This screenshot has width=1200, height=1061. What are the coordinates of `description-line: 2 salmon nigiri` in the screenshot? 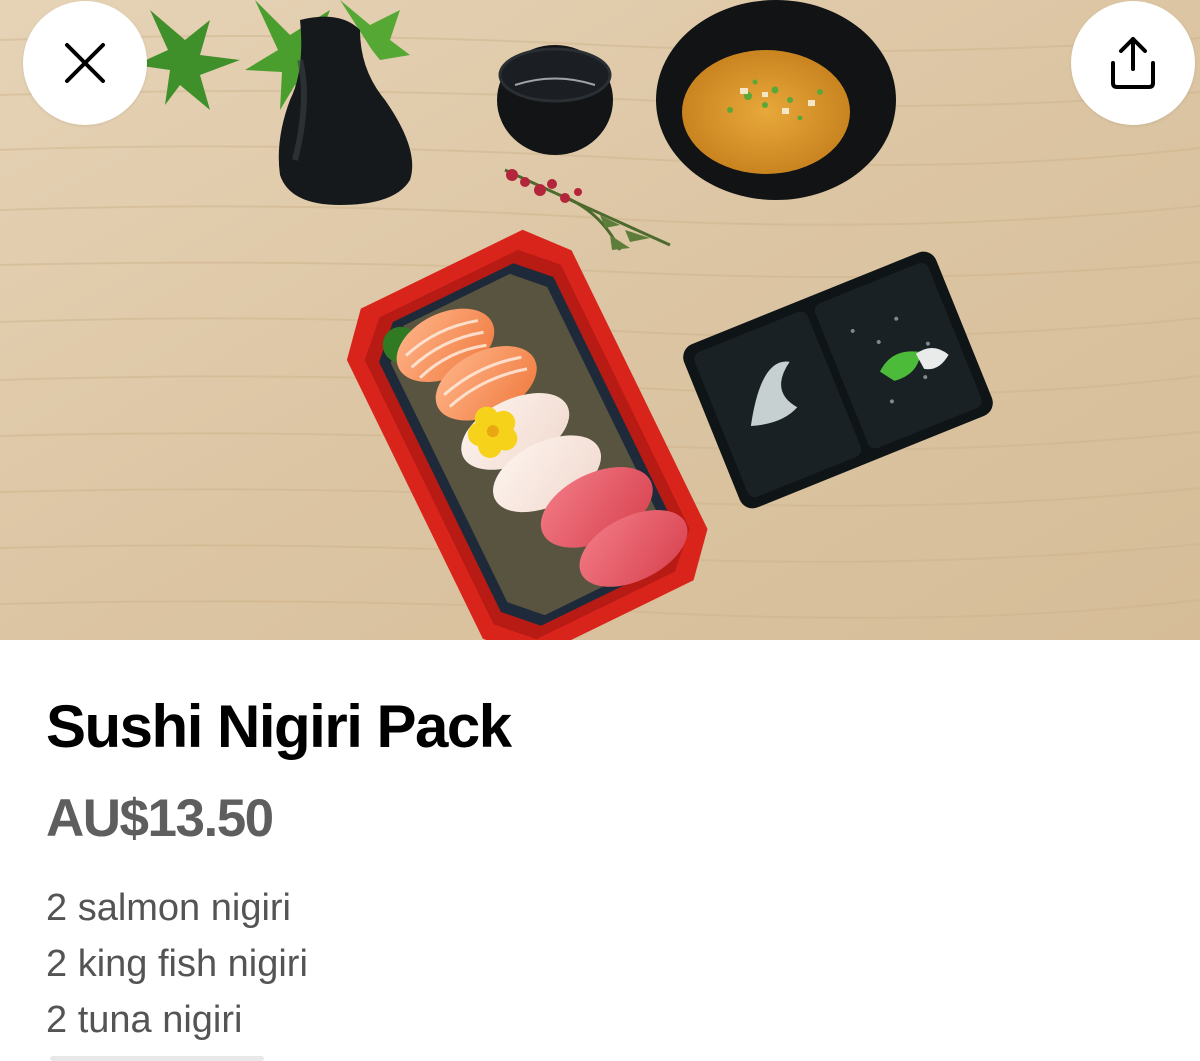 It's located at (168, 908).